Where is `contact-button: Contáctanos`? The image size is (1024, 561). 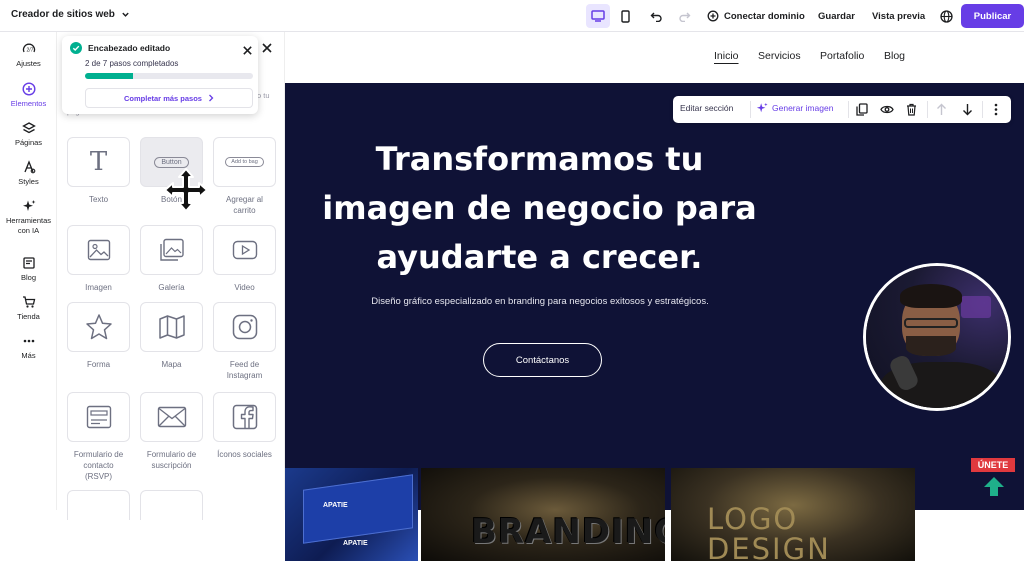 contact-button: Contáctanos is located at coordinates (542, 360).